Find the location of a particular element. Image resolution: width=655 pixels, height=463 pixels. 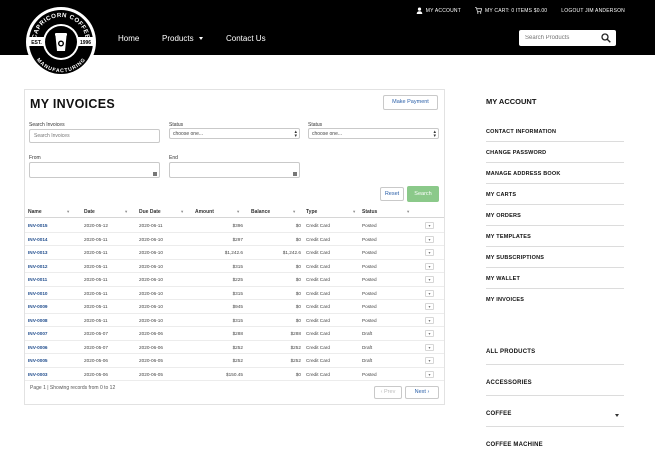

my-account-link: MY ACCOUNT is located at coordinates (438, 10).